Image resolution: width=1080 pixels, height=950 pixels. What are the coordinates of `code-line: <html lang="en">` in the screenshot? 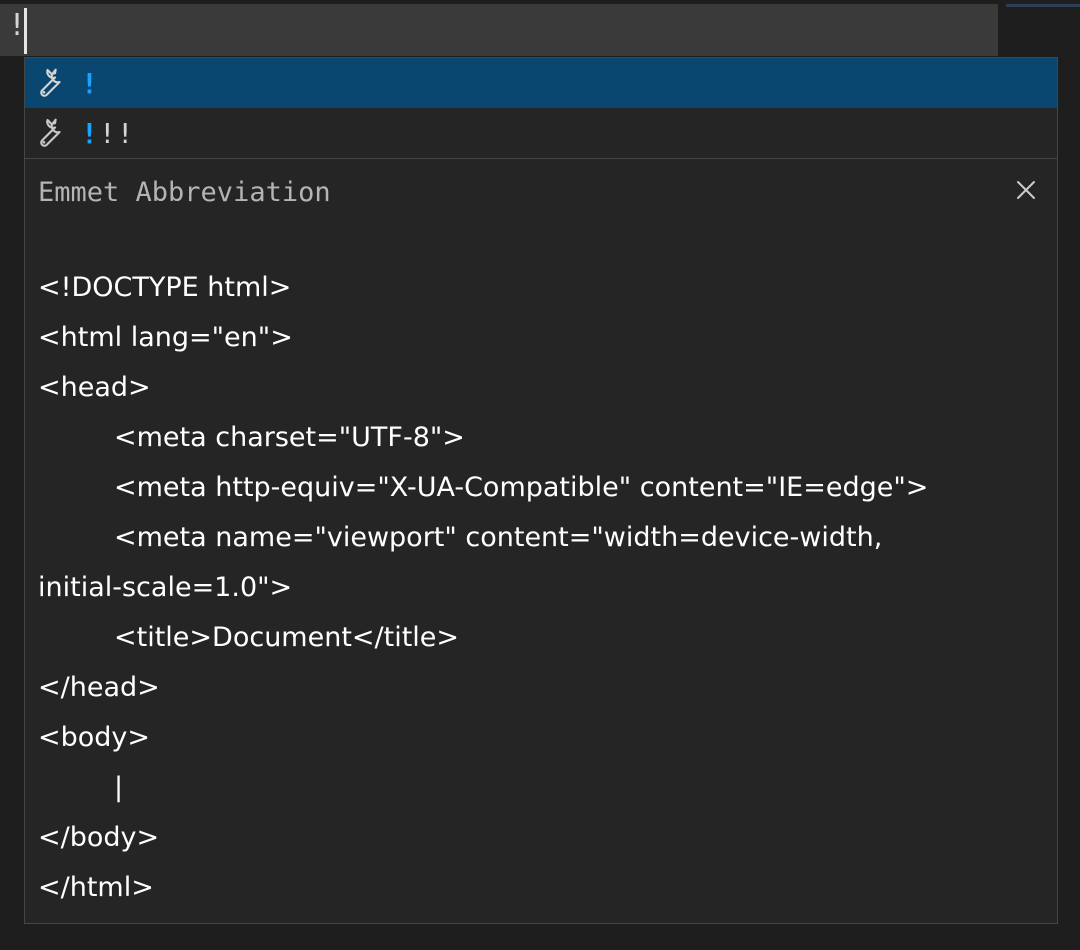 It's located at (165, 337).